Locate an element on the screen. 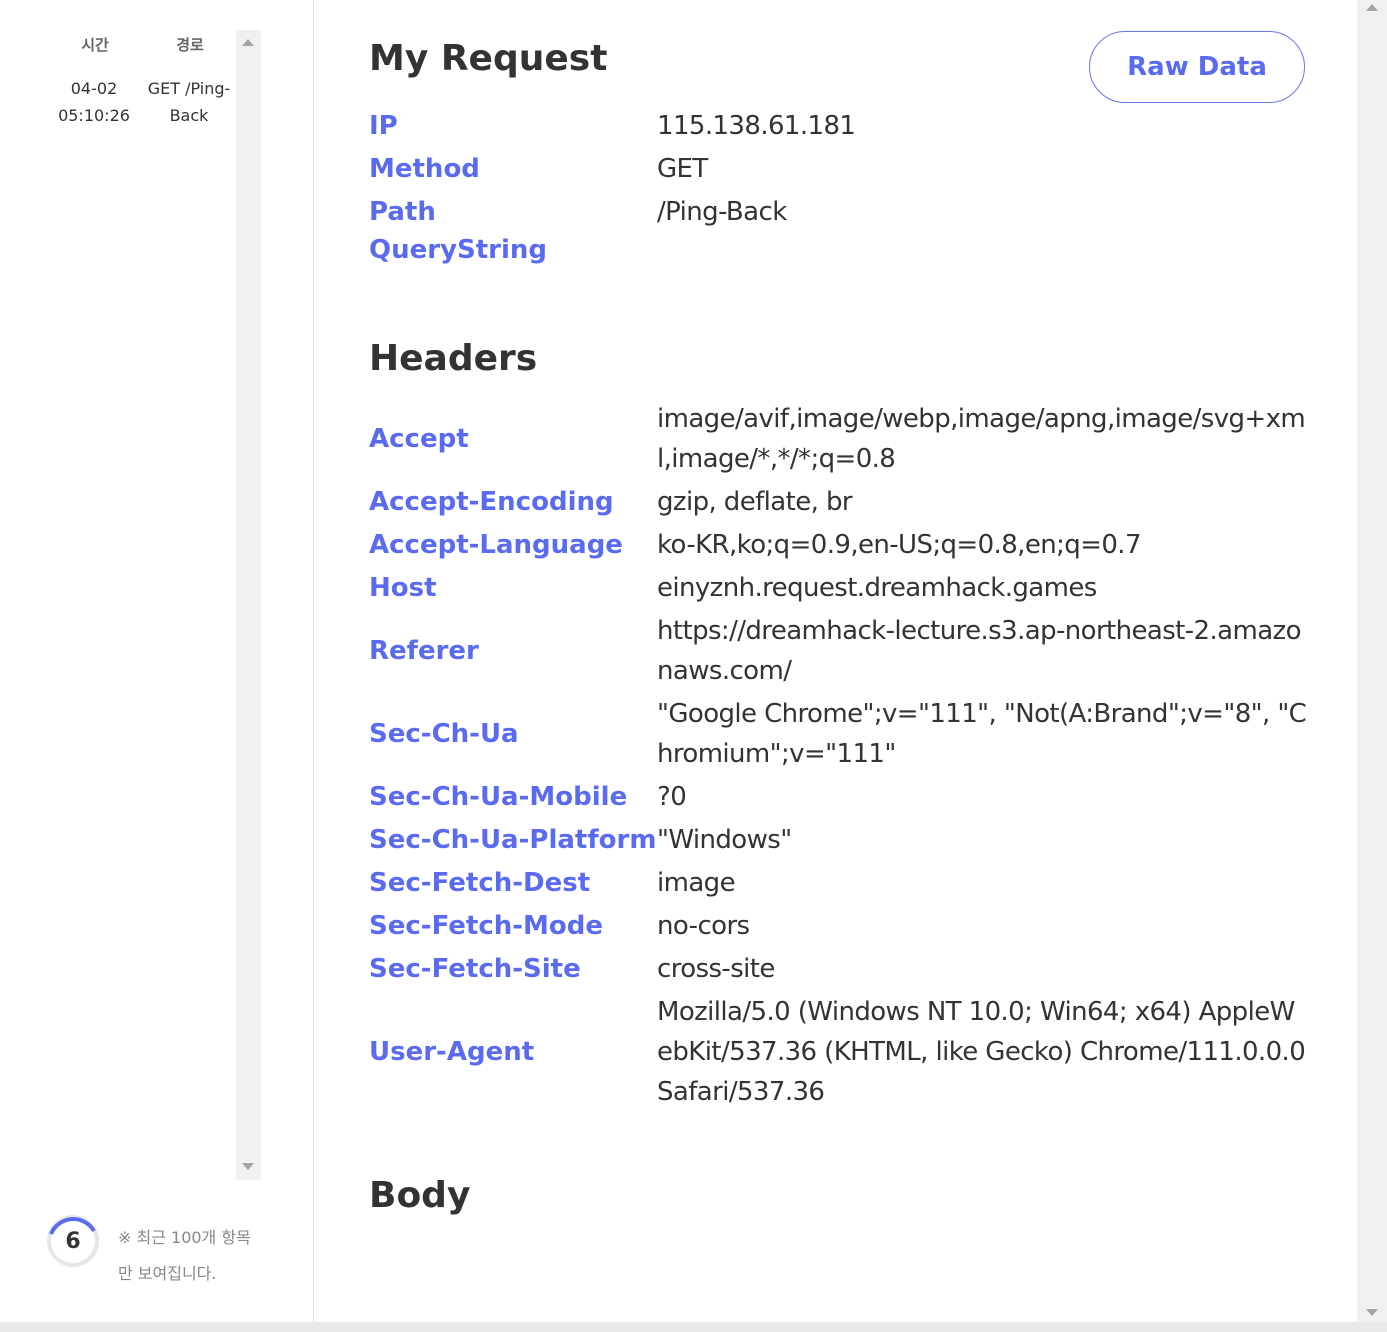  header-key: Sec-Fetch-Site is located at coordinates (475, 969).